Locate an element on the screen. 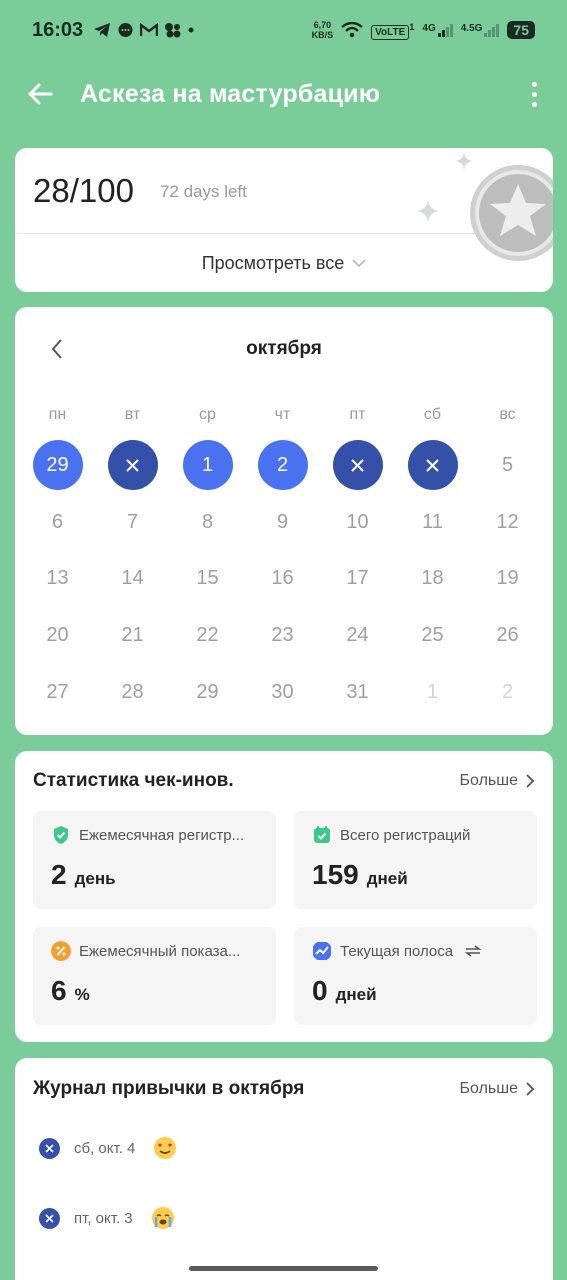 This screenshot has height=1280, width=567. weekday-label: сб is located at coordinates (432, 414).